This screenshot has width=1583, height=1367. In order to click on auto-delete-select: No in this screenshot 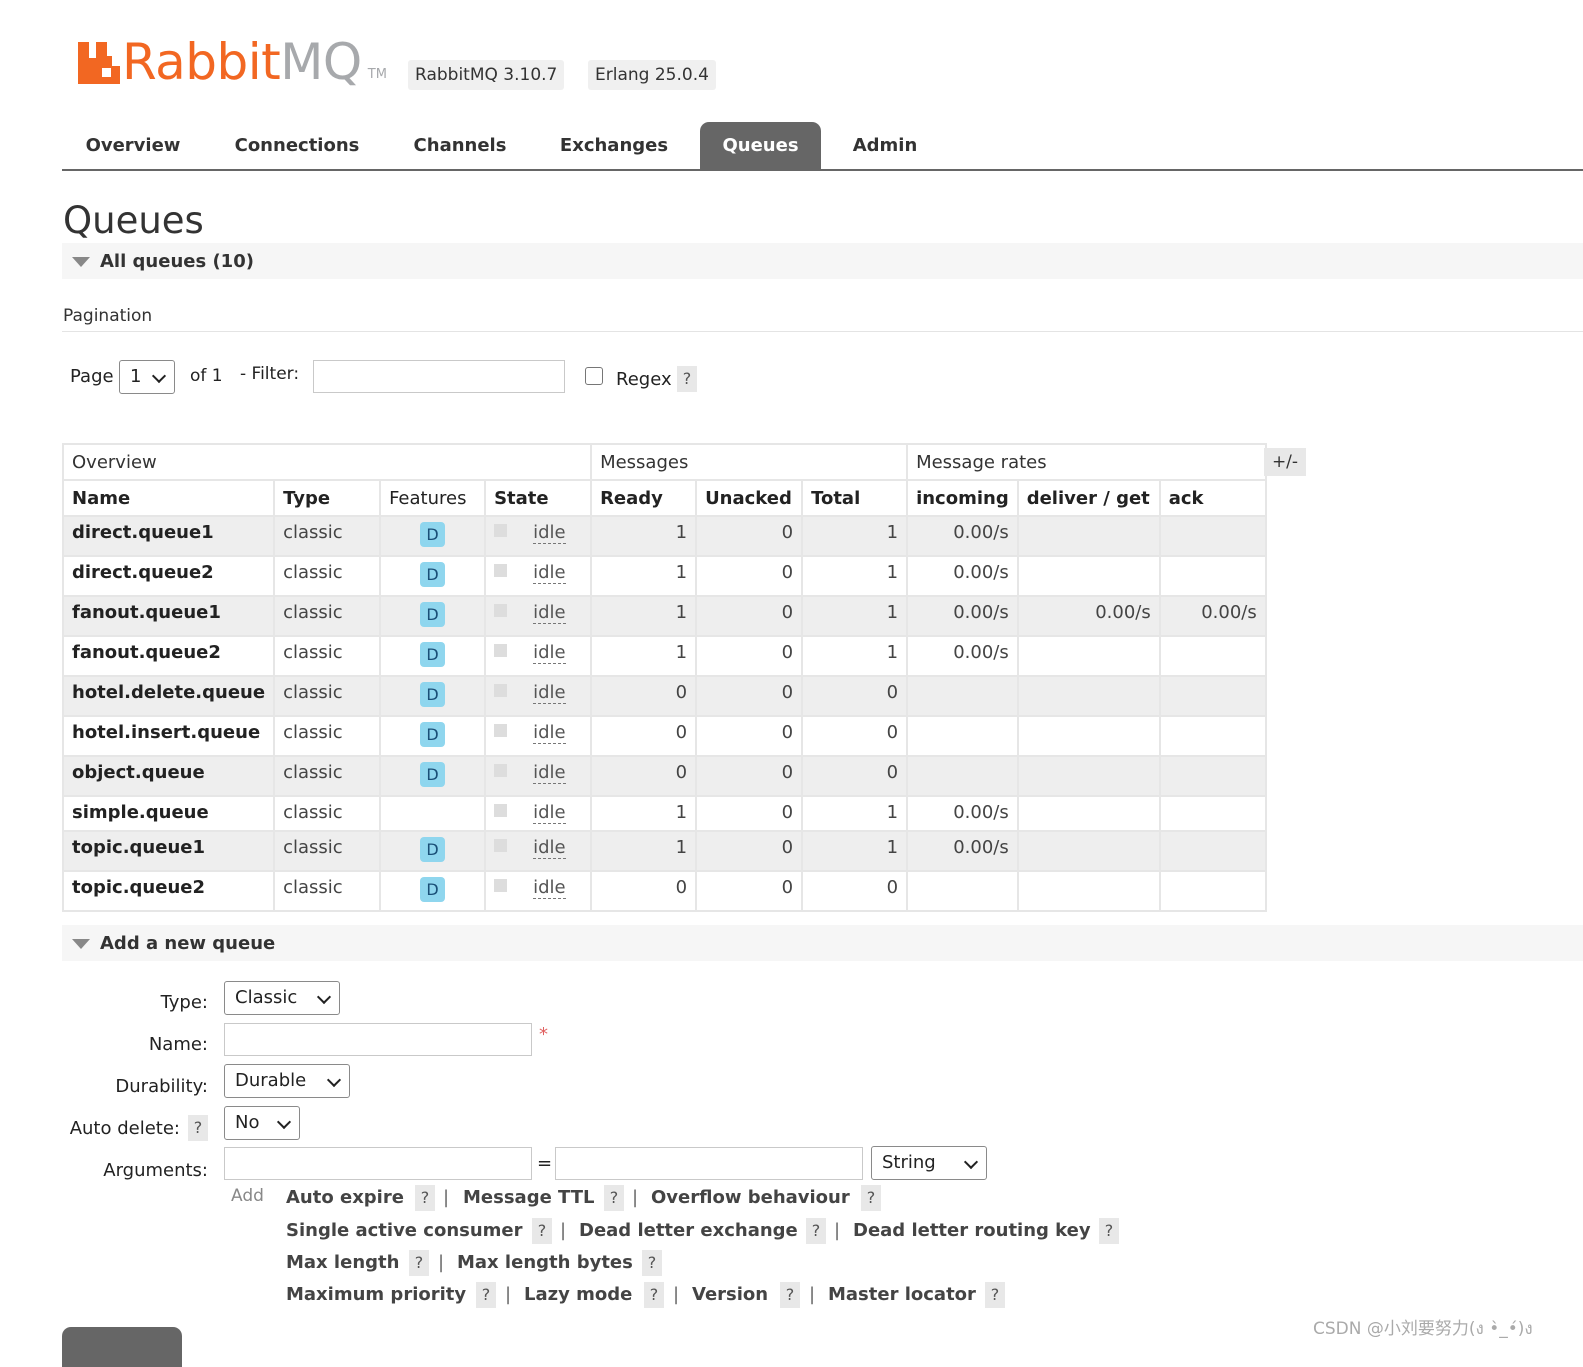, I will do `click(262, 1123)`.